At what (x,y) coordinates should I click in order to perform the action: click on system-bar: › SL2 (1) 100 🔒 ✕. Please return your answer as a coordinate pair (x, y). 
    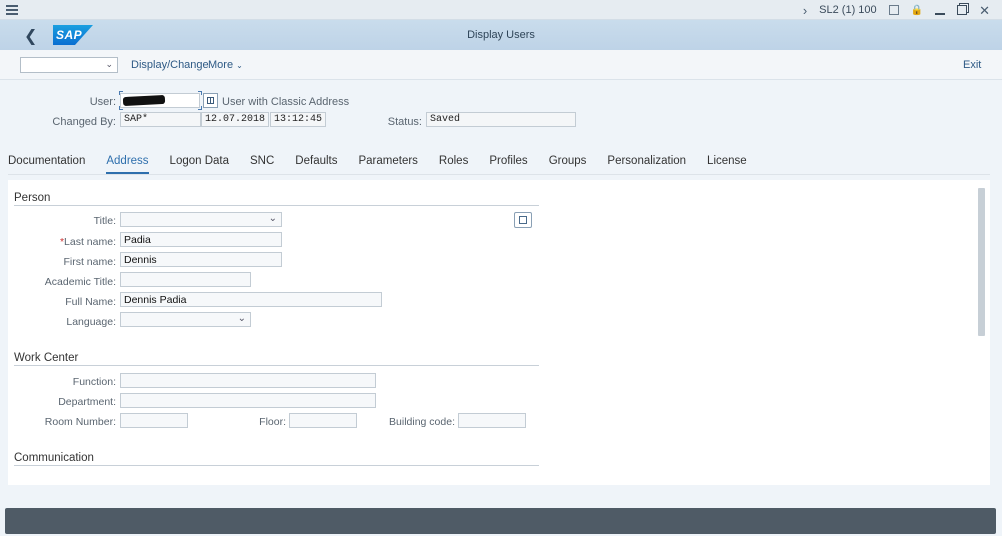
    Looking at the image, I should click on (501, 10).